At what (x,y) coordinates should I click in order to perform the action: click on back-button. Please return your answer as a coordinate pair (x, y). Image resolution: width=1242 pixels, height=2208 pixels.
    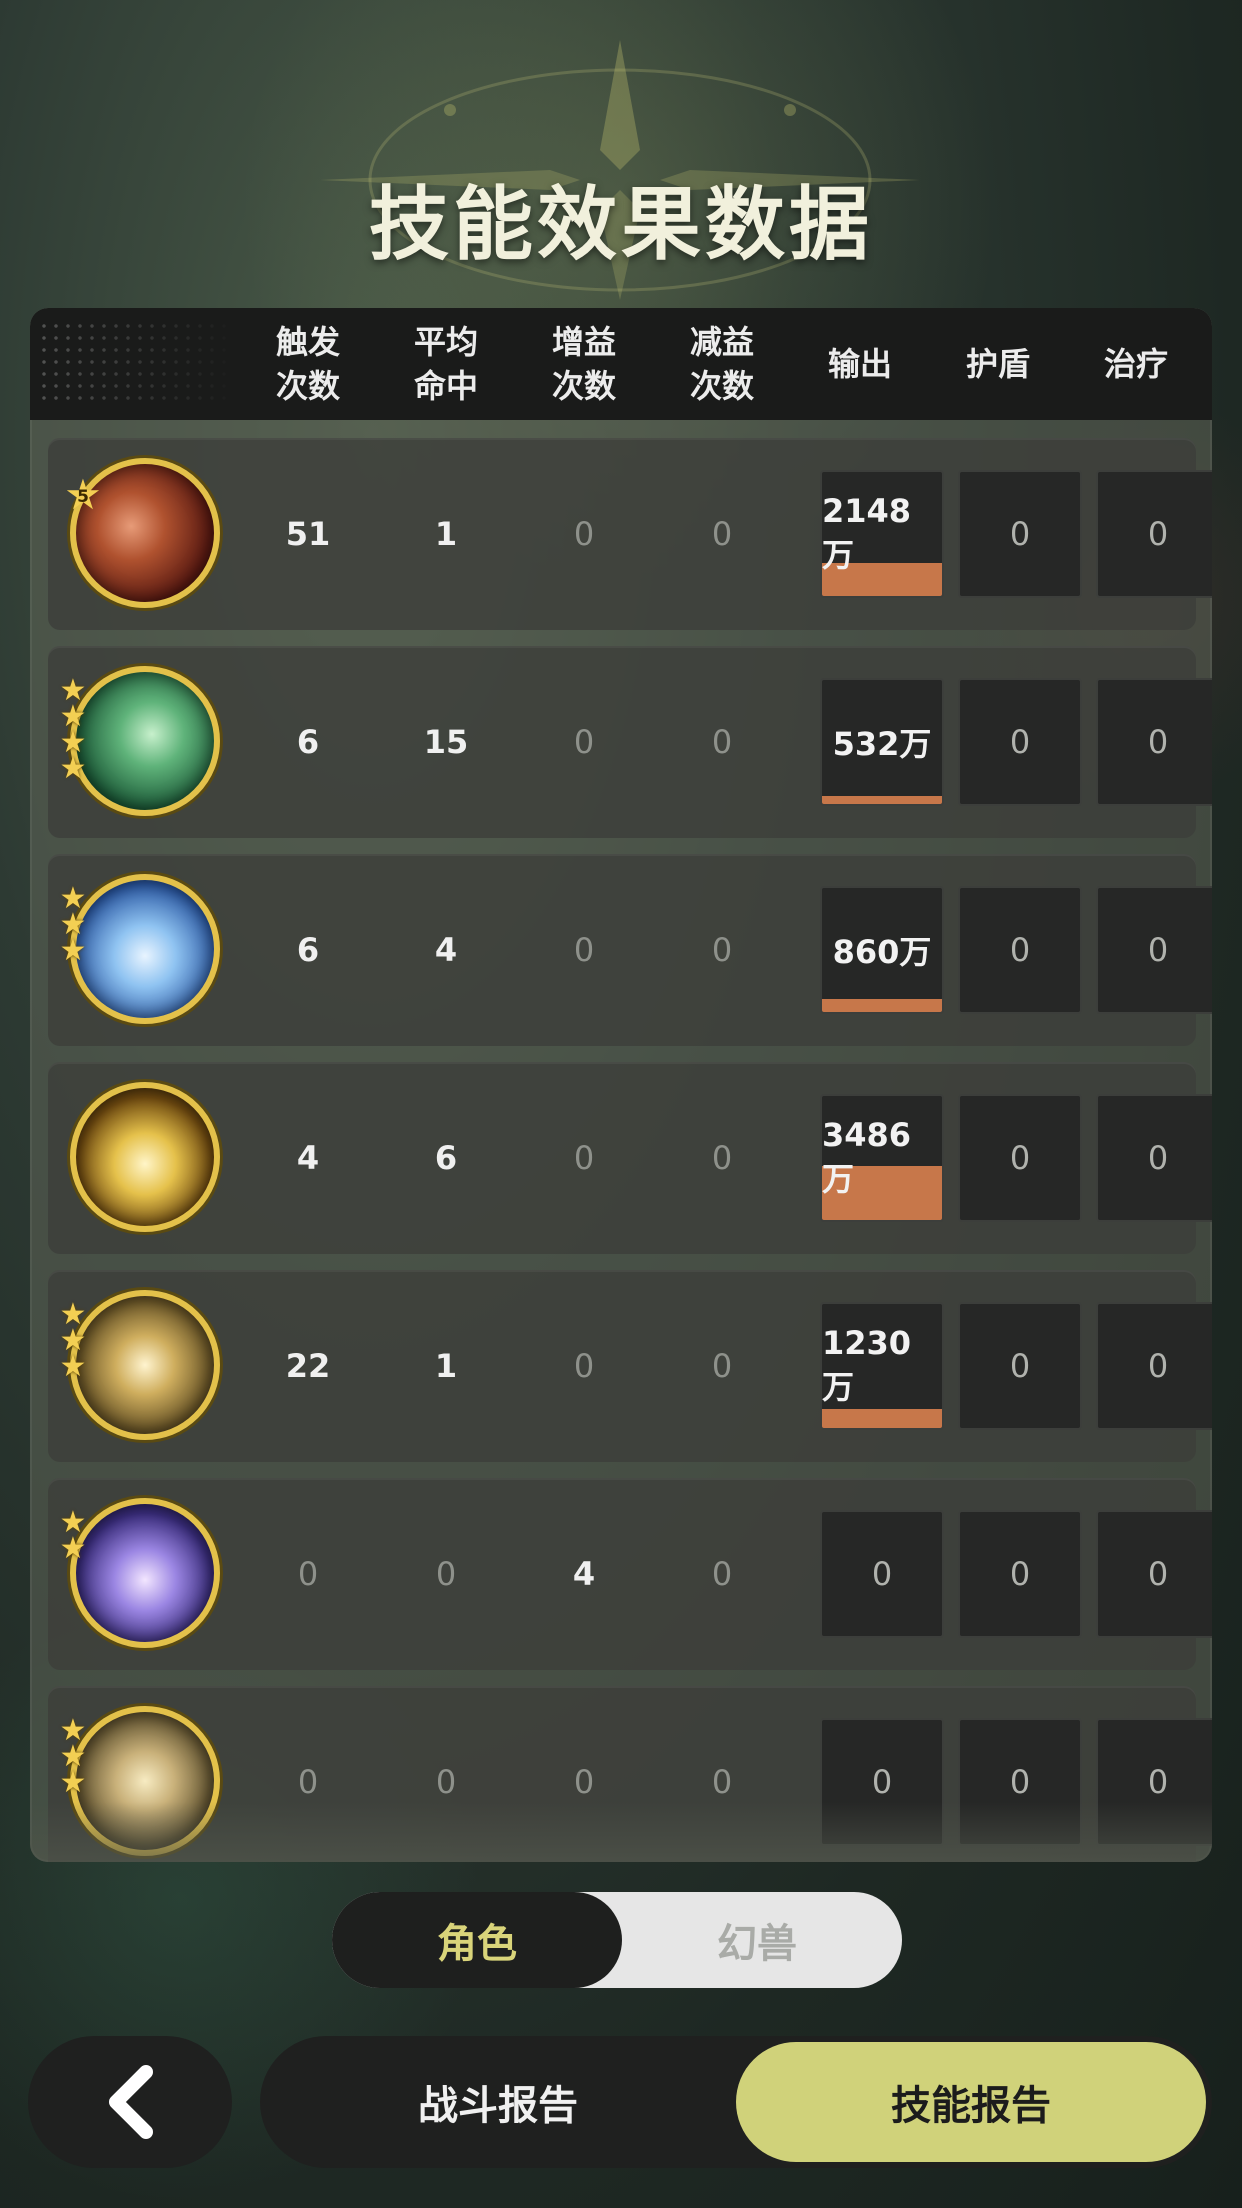
    Looking at the image, I should click on (130, 2102).